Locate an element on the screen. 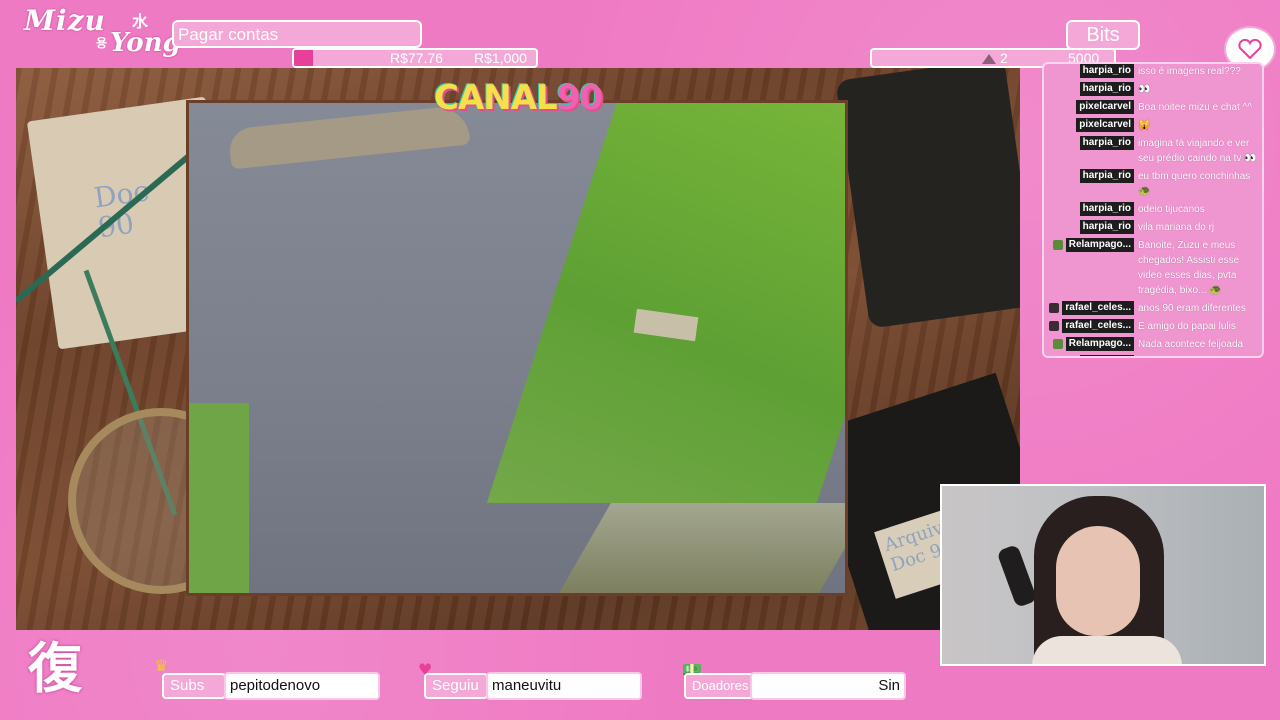 The height and width of the screenshot is (720, 1280). bits-label: Bits is located at coordinates (1103, 35).